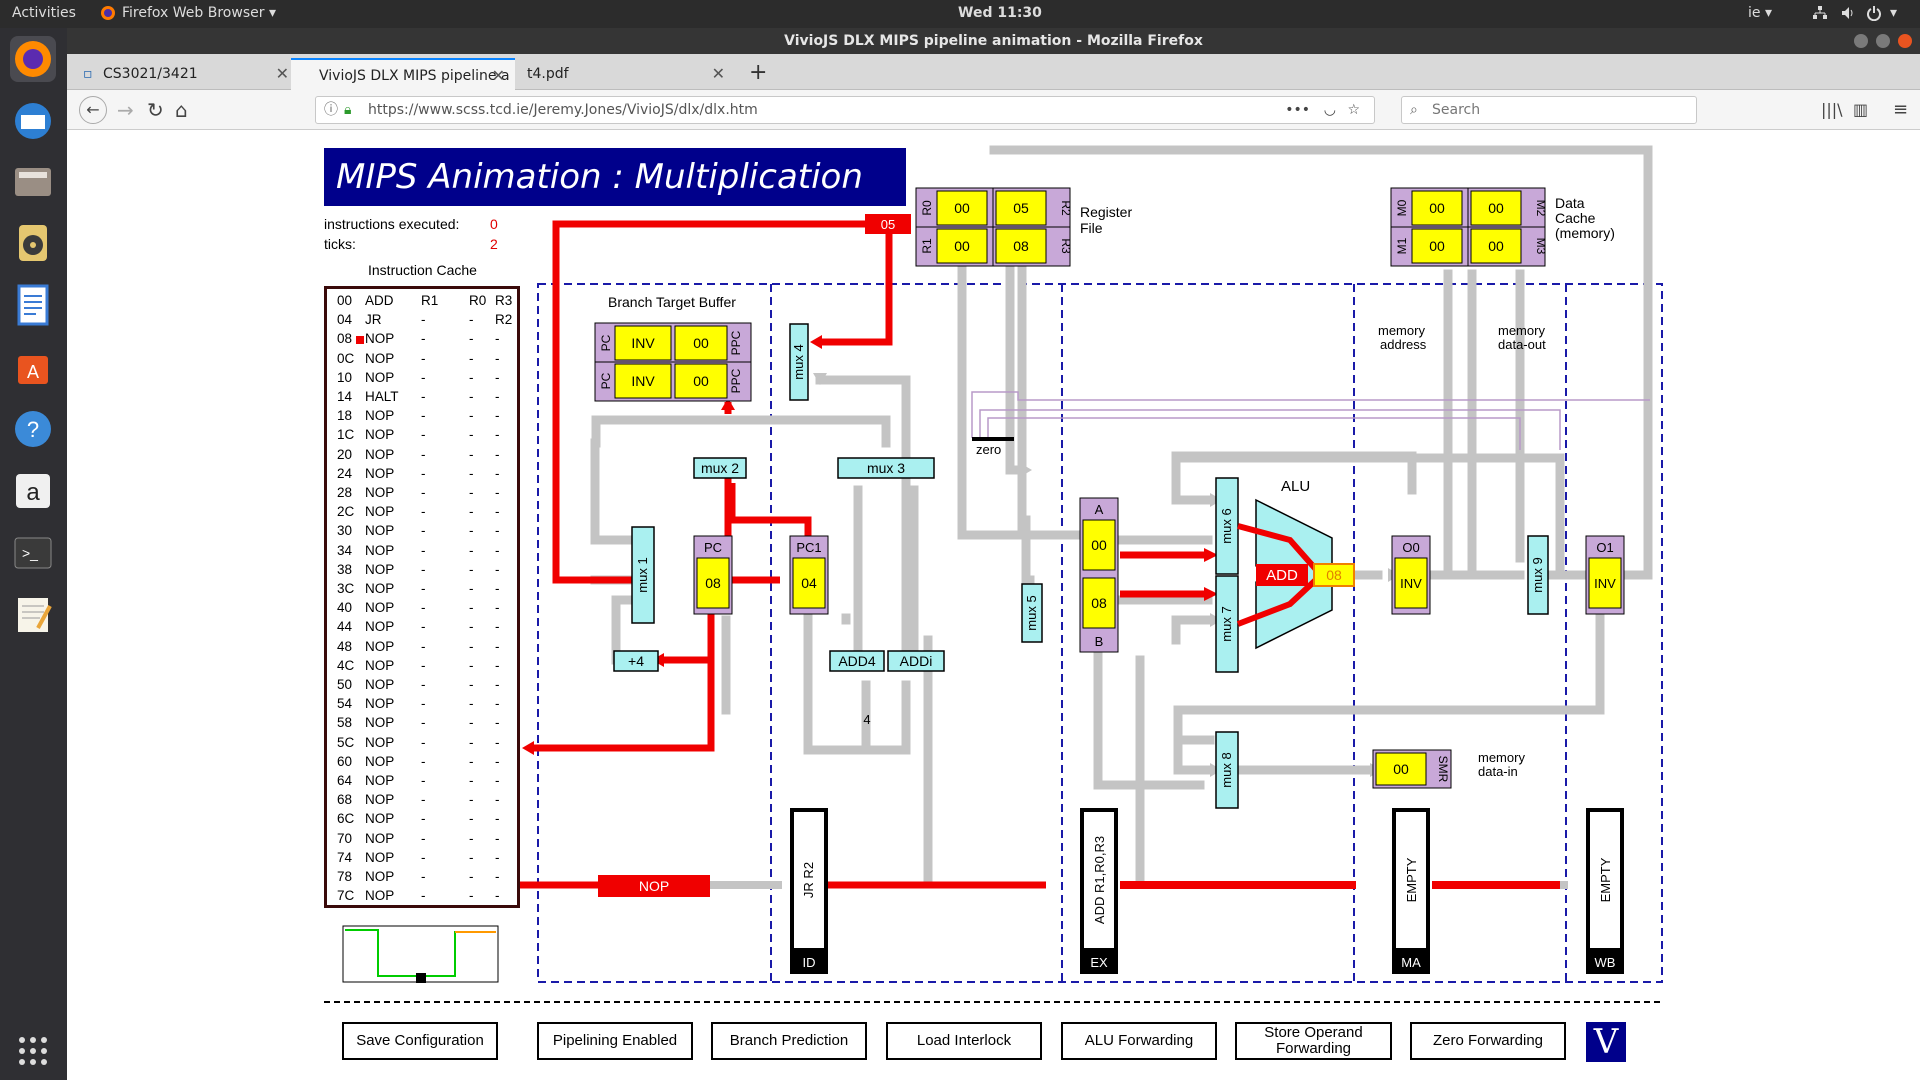 This screenshot has height=1080, width=1920. Describe the element at coordinates (809, 583) in the screenshot. I see `pc1-register-value: 04` at that location.